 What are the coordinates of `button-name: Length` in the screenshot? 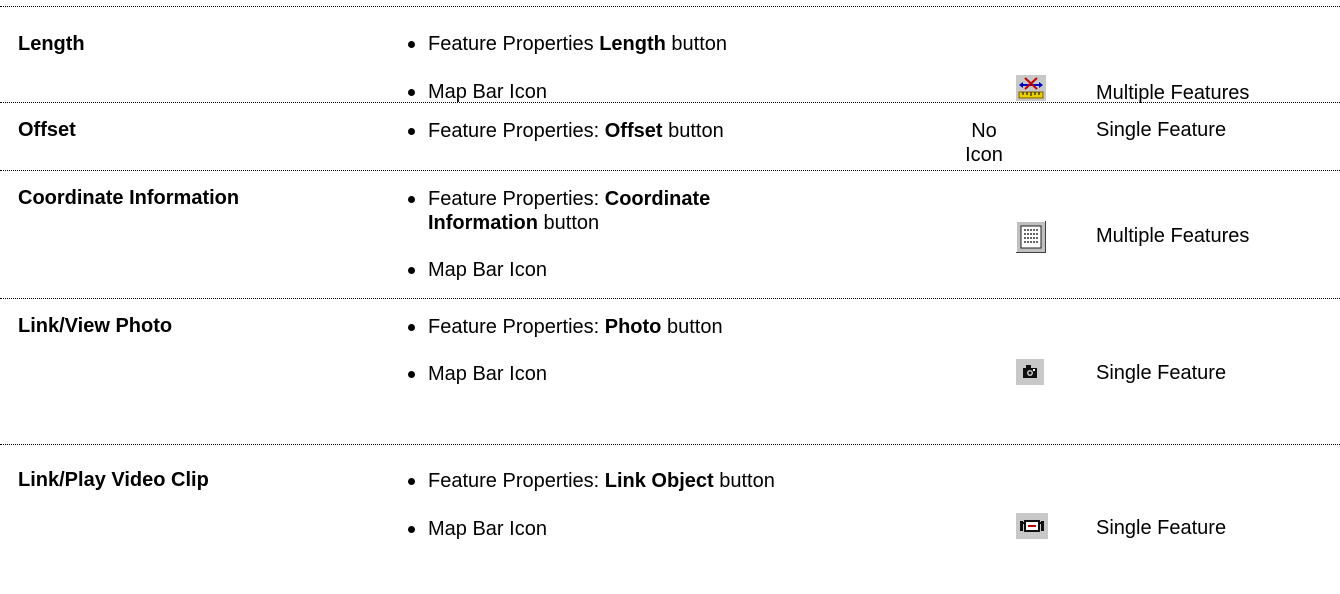 It's located at (632, 44).